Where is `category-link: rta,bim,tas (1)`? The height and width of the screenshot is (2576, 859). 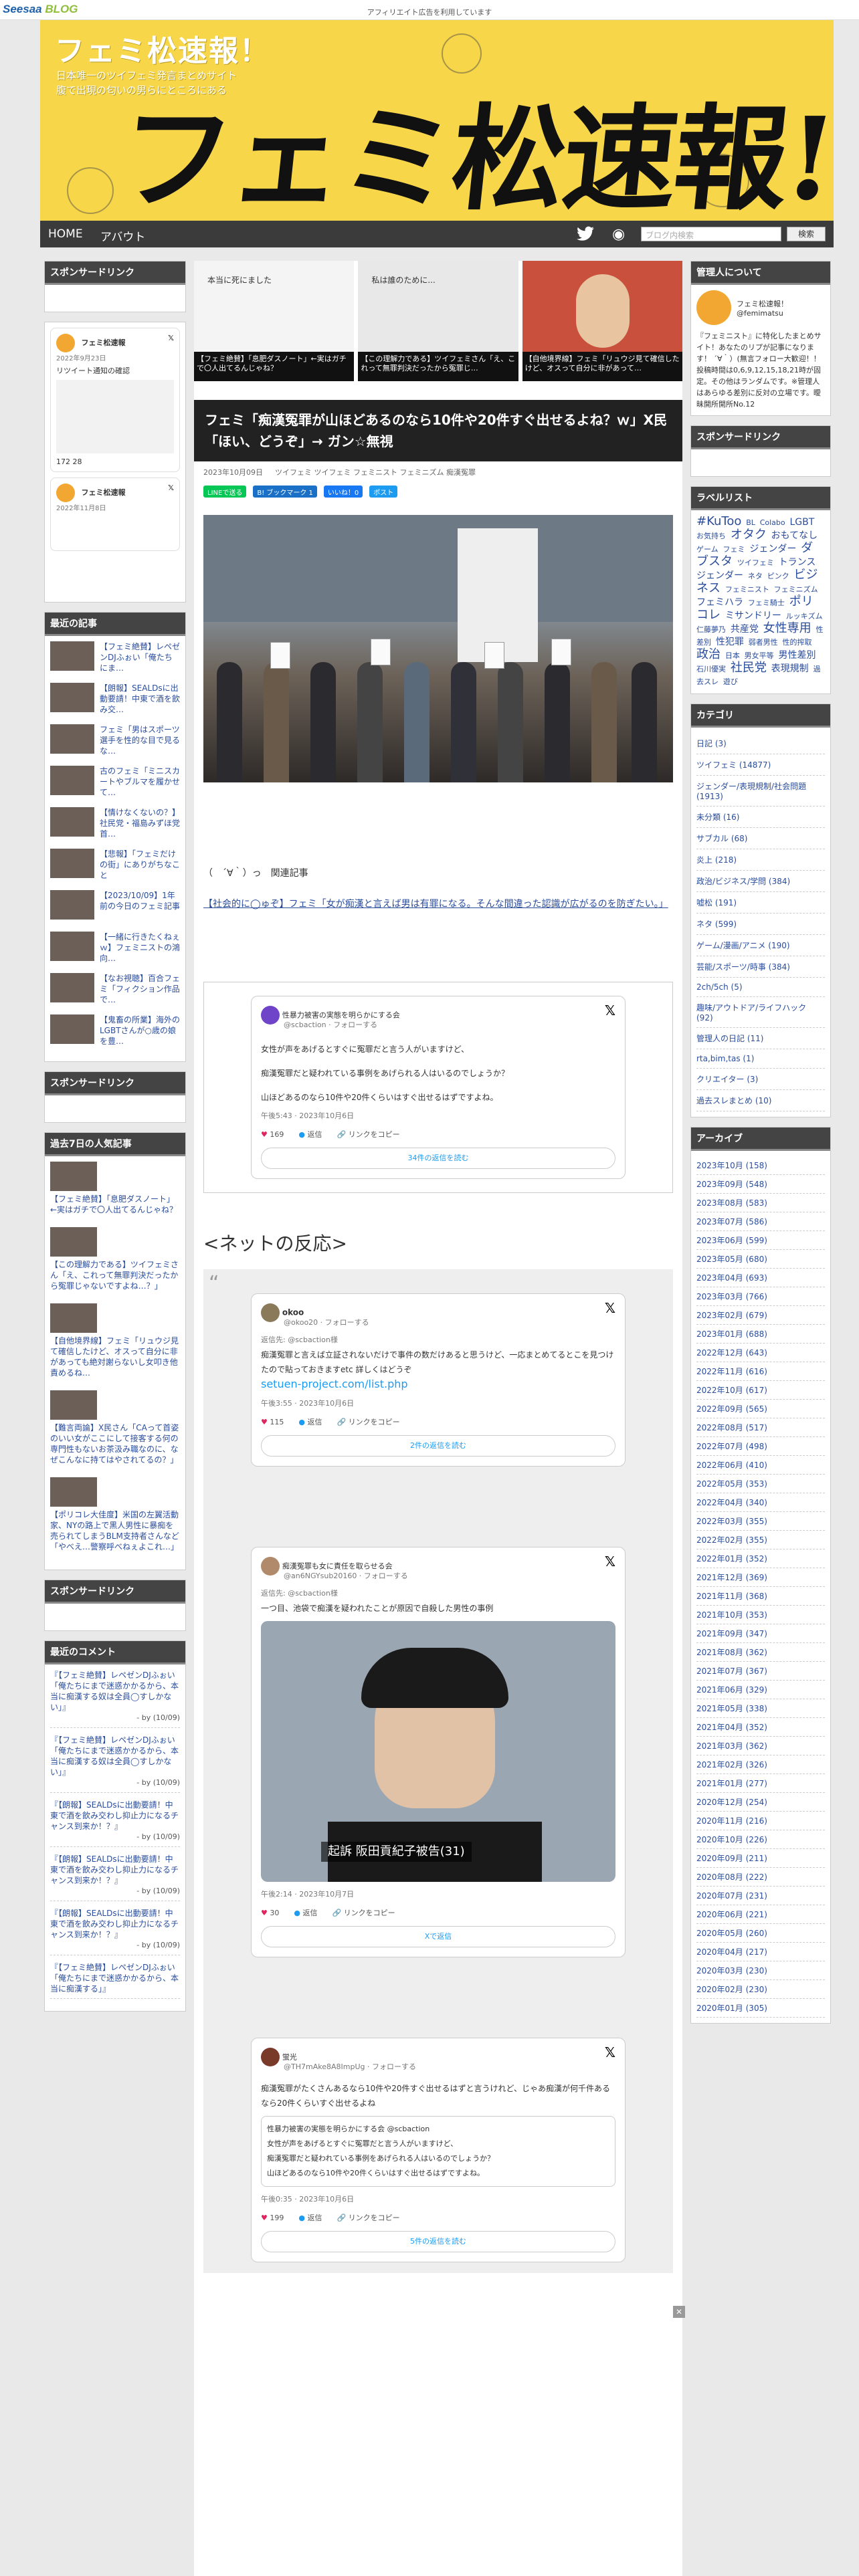
category-link: rta,bim,tas (1) is located at coordinates (760, 1059).